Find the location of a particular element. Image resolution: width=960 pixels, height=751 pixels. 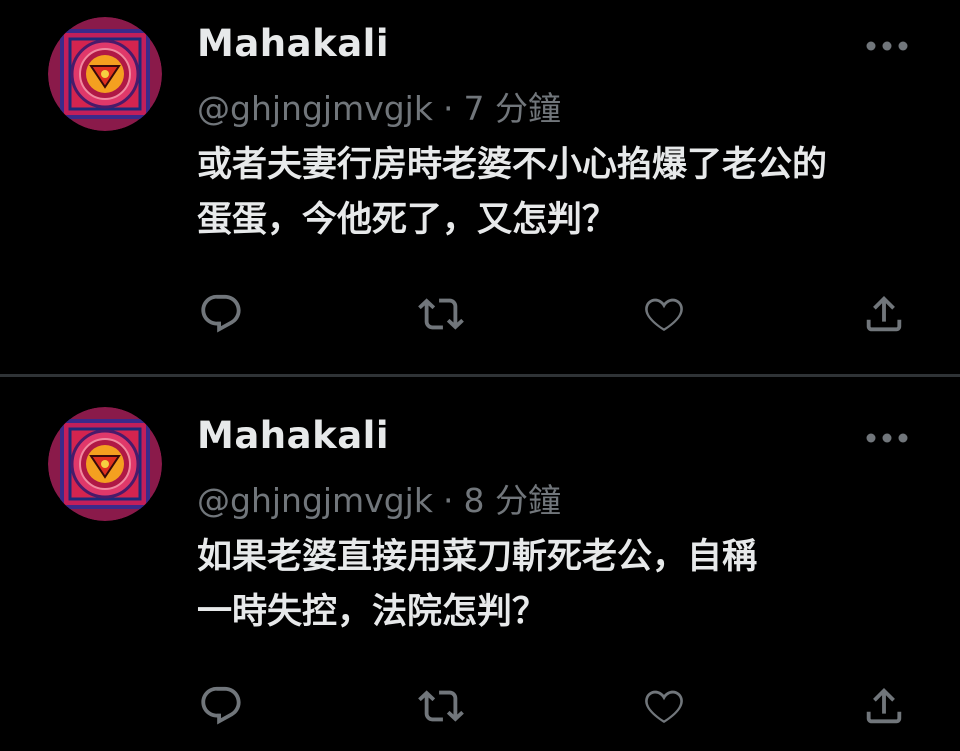

tweet-text-line: 蛋蛋，今他死了，又怎判？ is located at coordinates (407, 220).